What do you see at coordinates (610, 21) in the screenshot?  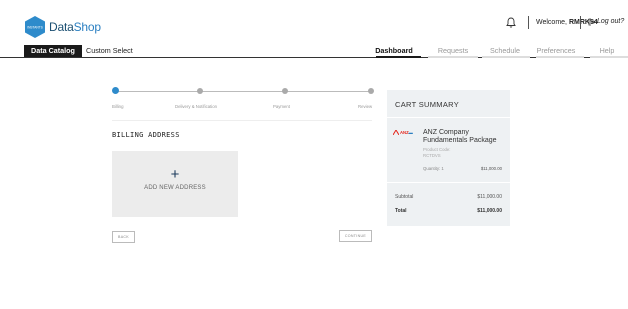 I see `logout-link: Log out?` at bounding box center [610, 21].